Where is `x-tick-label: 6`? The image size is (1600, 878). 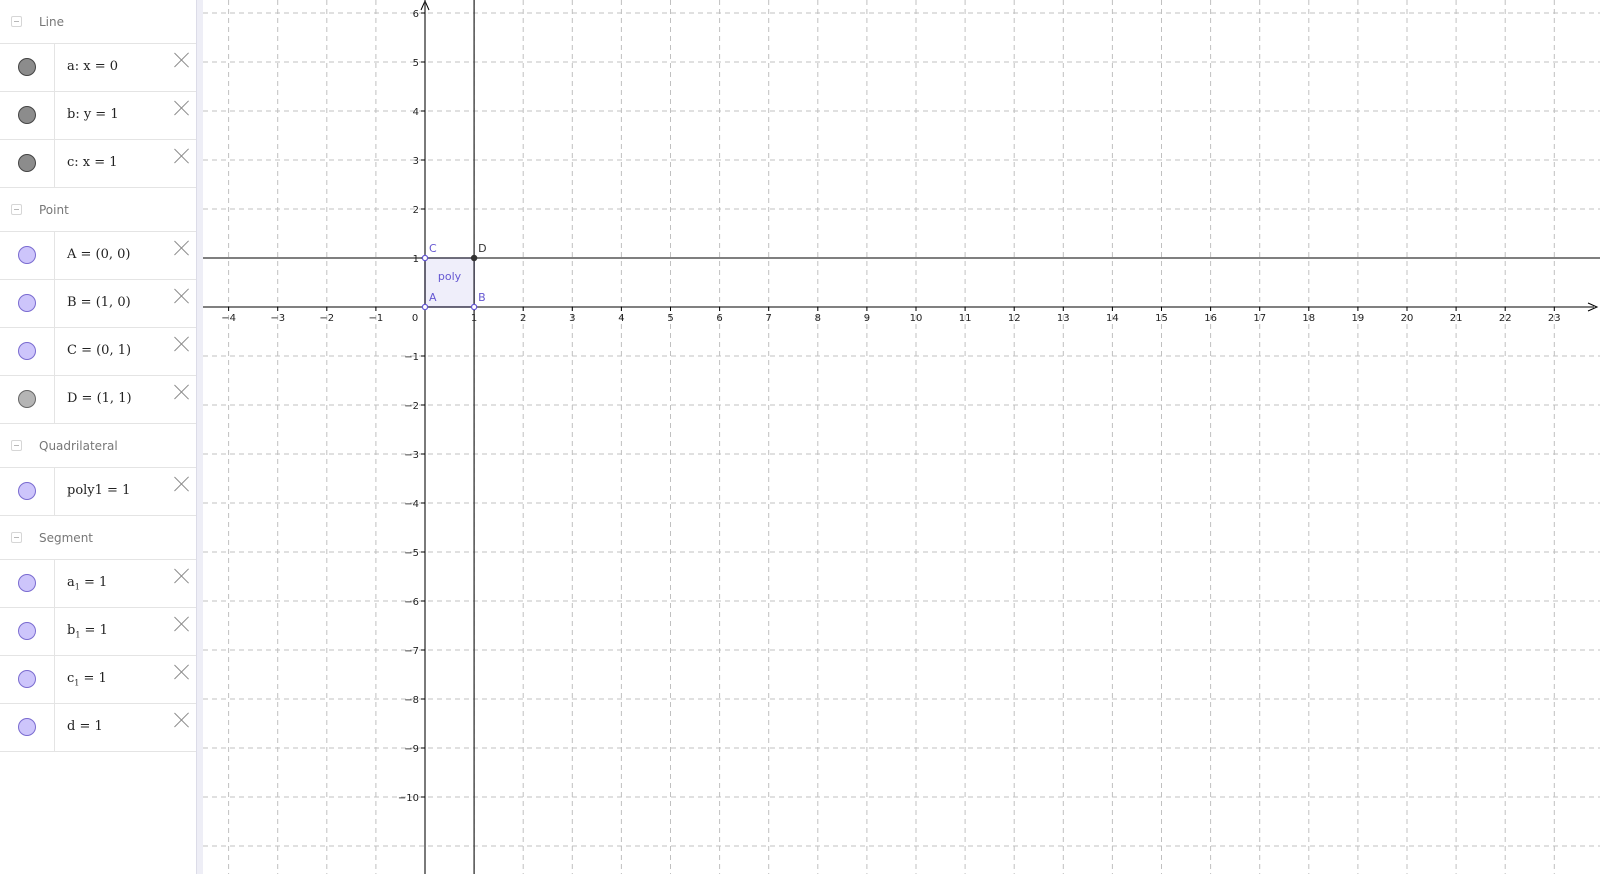 x-tick-label: 6 is located at coordinates (719, 318).